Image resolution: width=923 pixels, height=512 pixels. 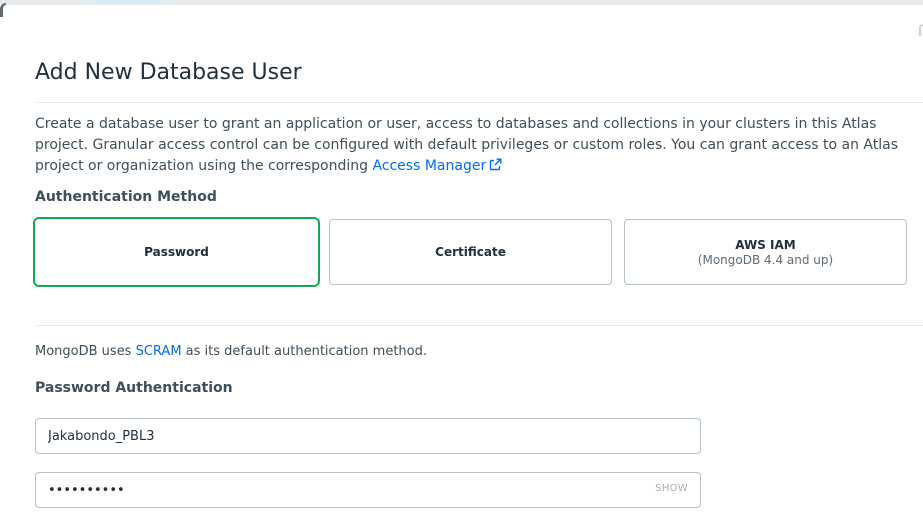 I want to click on auth-option-aws-iam-sublabel: (MongoDB 4.4 and up), so click(x=765, y=259).